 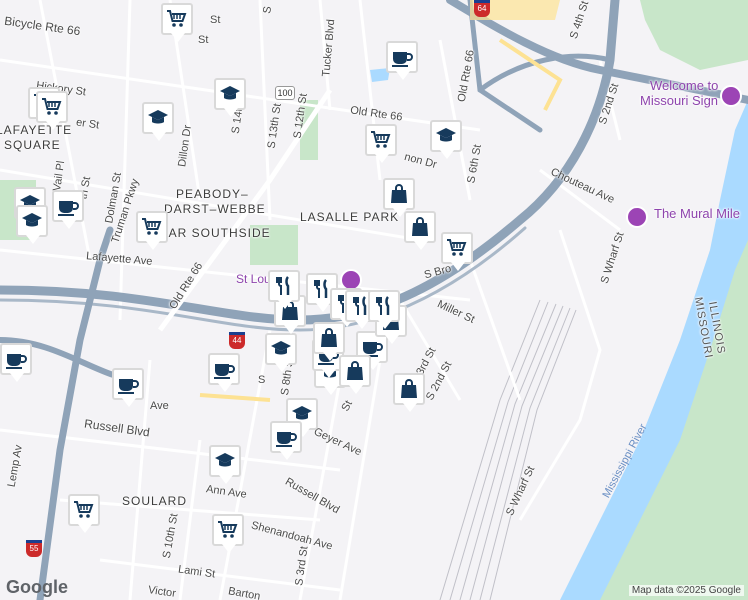 What do you see at coordinates (508, 449) in the screenshot?
I see `rail-yard` at bounding box center [508, 449].